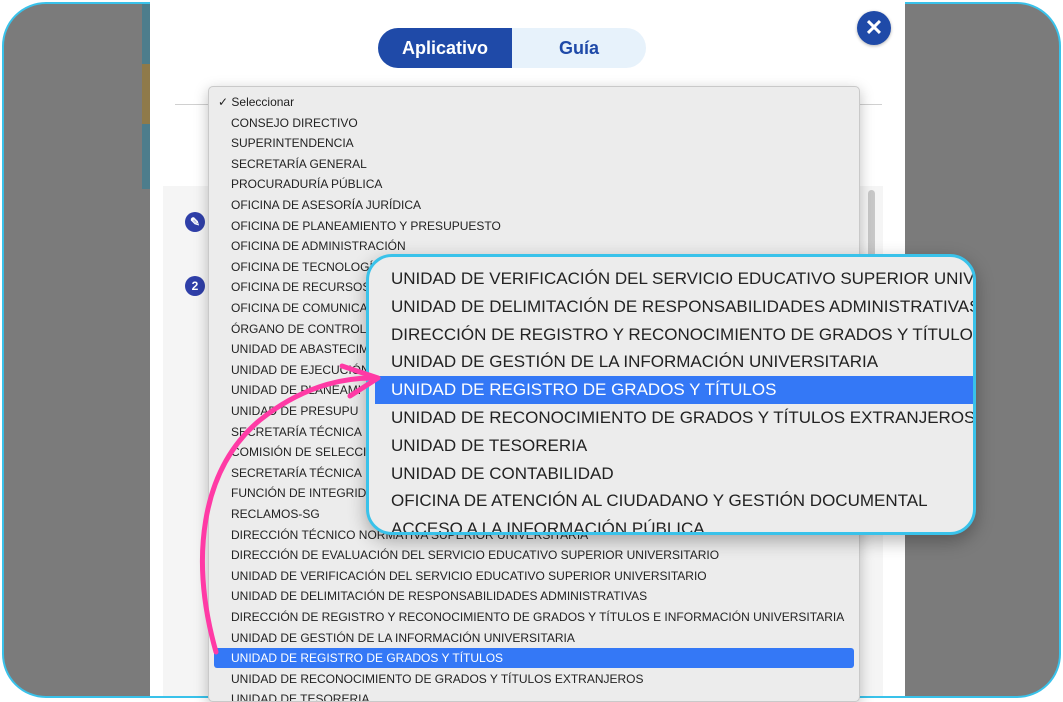 The width and height of the screenshot is (1063, 702). I want to click on close-icon: ✕, so click(874, 27).